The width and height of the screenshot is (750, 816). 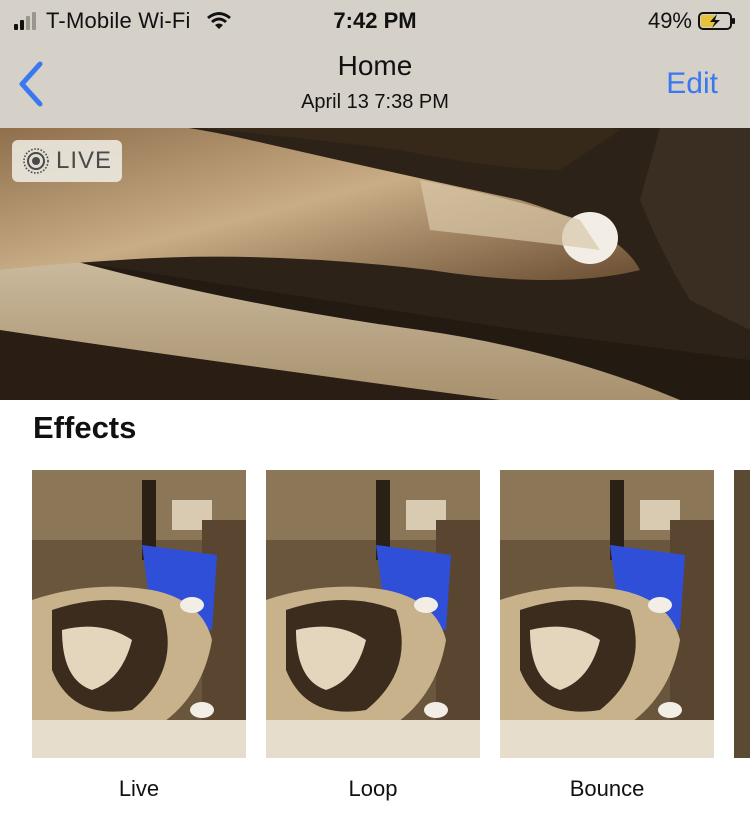 I want to click on nav-title: Home, so click(x=375, y=65).